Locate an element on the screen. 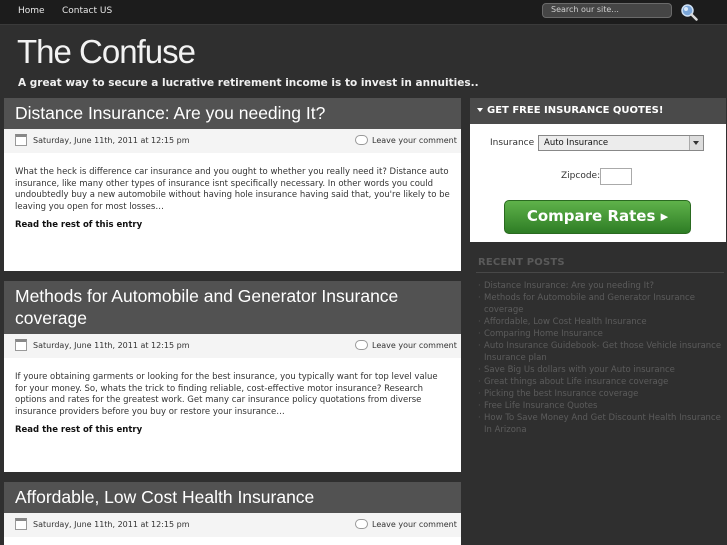 Image resolution: width=727 pixels, height=545 pixels. recent-post-link: Picking the best Insurance coverage is located at coordinates (600, 394).